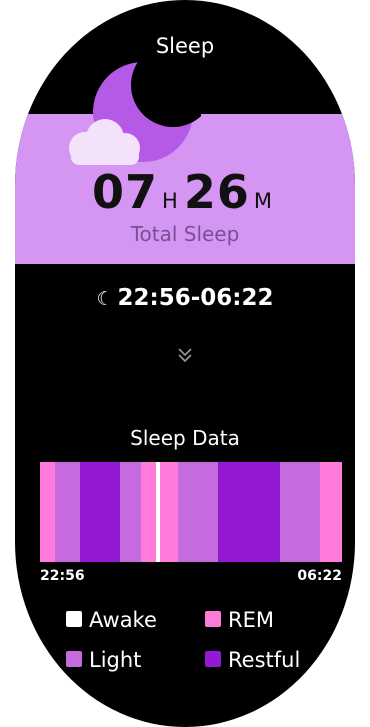 Image resolution: width=370 pixels, height=727 pixels. Describe the element at coordinates (125, 192) in the screenshot. I see `hours-value: 07` at that location.